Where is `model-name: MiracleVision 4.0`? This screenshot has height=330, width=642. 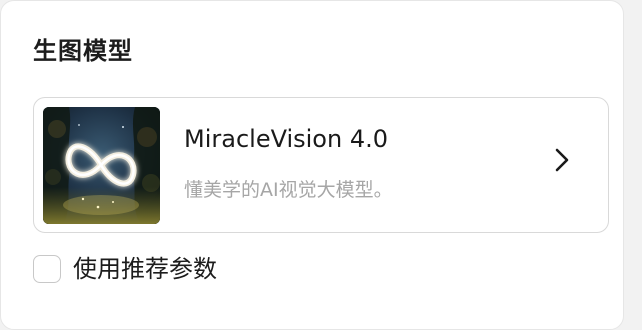 model-name: MiracleVision 4.0 is located at coordinates (286, 139).